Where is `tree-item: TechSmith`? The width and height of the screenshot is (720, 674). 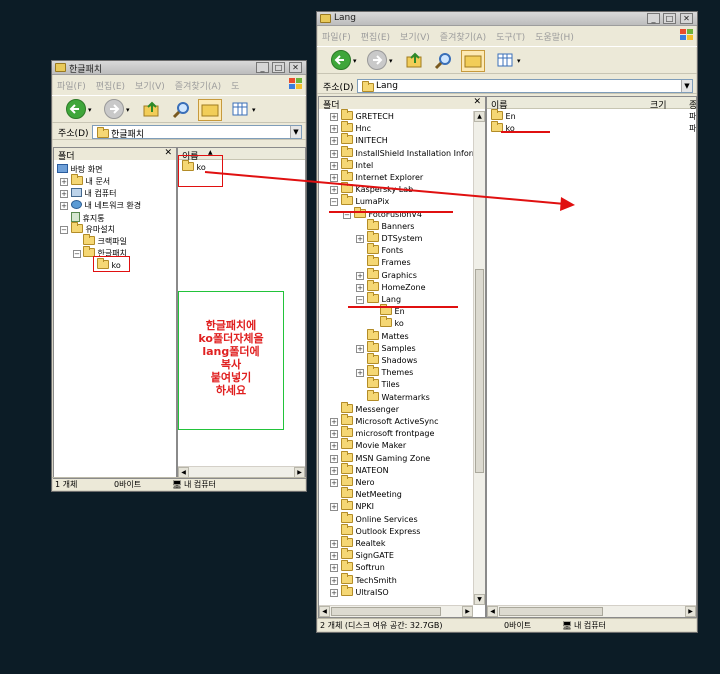
tree-item: TechSmith is located at coordinates (369, 579).